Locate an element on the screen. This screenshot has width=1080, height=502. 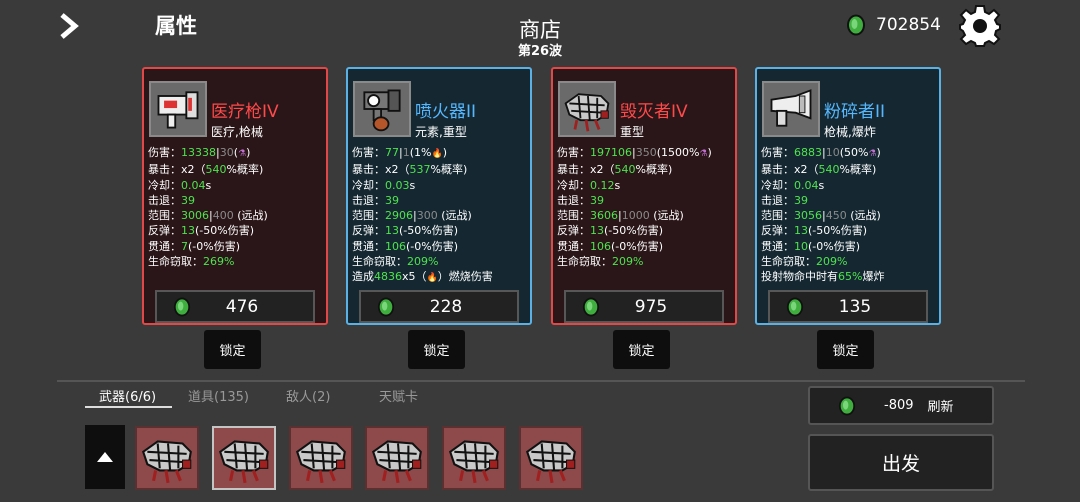
price-value: 476 is located at coordinates (242, 306).